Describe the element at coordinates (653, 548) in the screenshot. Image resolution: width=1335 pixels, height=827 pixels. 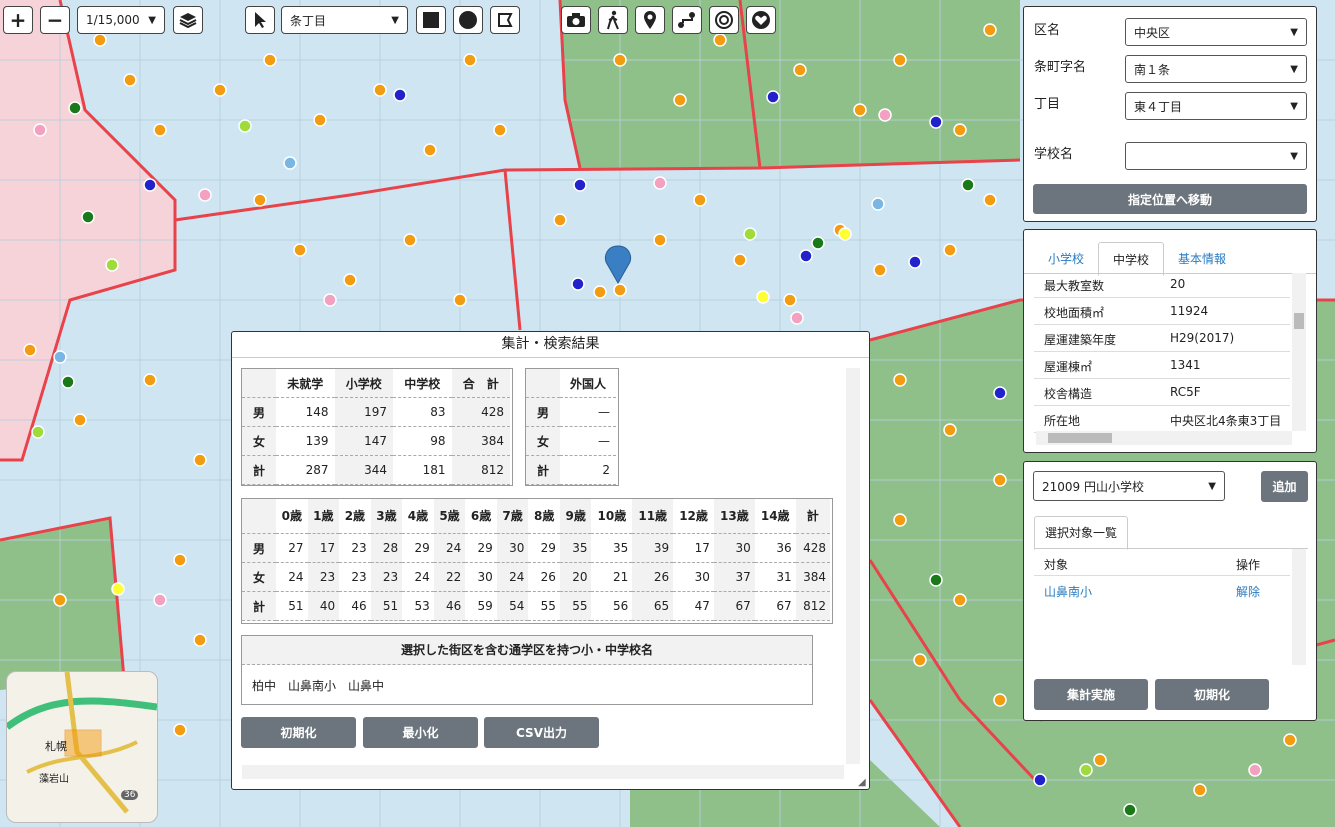
I see `age-cell: 39` at that location.